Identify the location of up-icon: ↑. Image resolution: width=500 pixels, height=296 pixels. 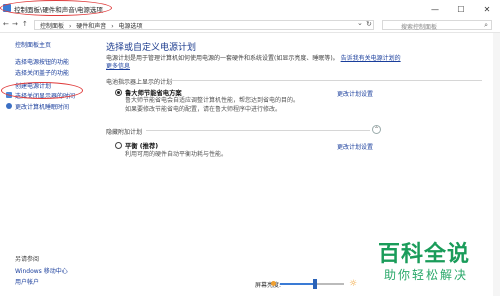
(25, 24).